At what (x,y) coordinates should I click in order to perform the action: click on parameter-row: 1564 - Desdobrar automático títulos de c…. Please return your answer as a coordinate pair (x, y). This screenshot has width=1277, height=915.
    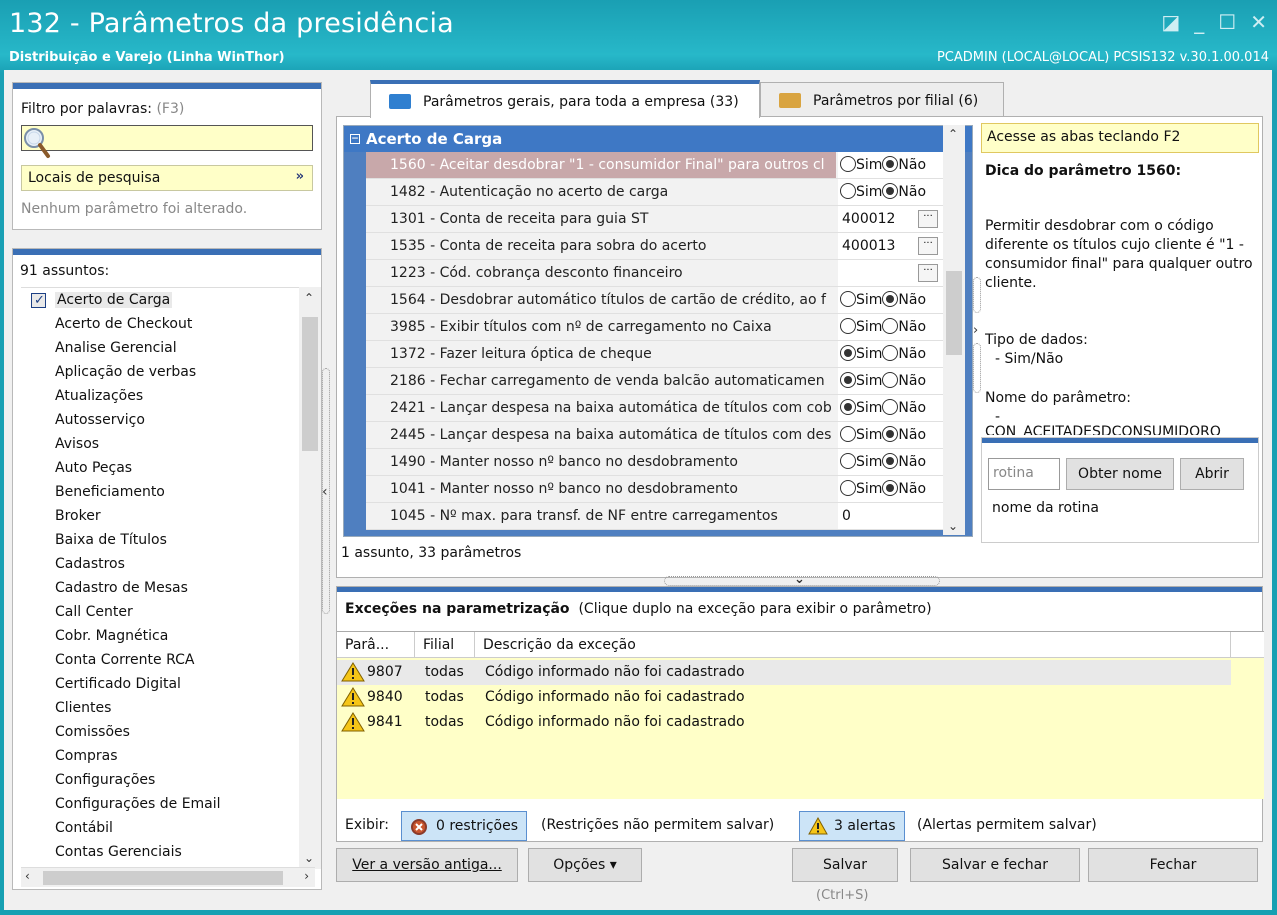
    Looking at the image, I should click on (655, 300).